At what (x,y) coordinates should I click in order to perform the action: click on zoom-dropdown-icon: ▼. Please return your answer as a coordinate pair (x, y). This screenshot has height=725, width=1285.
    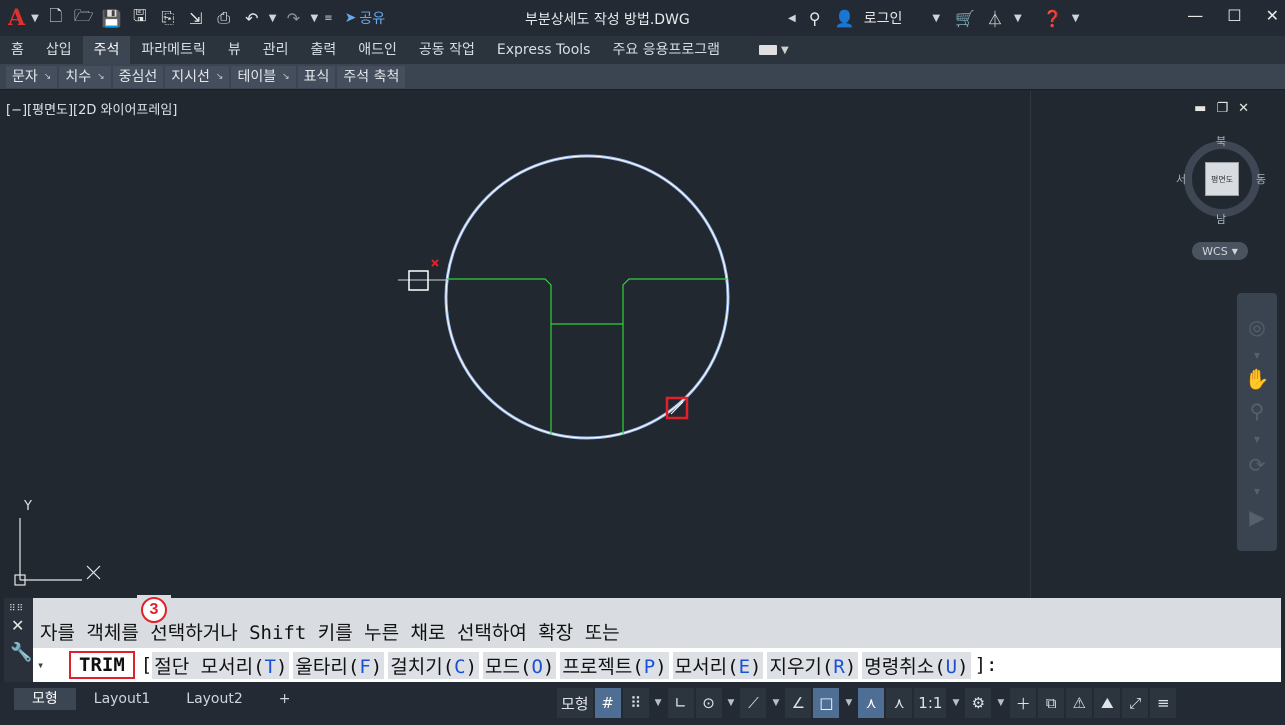
    Looking at the image, I should click on (1257, 439).